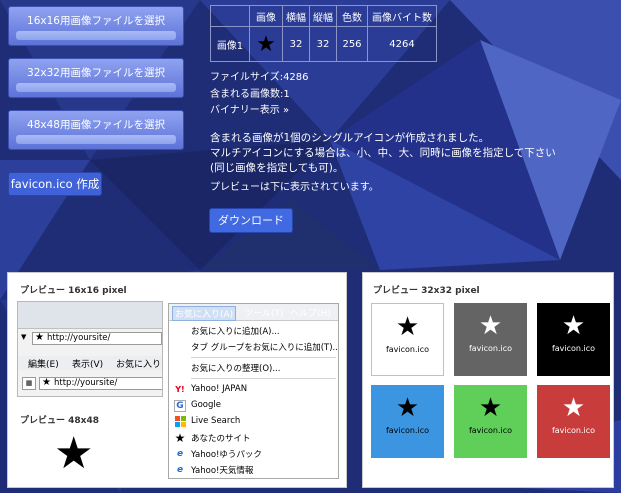  Describe the element at coordinates (96, 125) in the screenshot. I see `select-48-label: 48x48用画像ファイルを選択` at that location.